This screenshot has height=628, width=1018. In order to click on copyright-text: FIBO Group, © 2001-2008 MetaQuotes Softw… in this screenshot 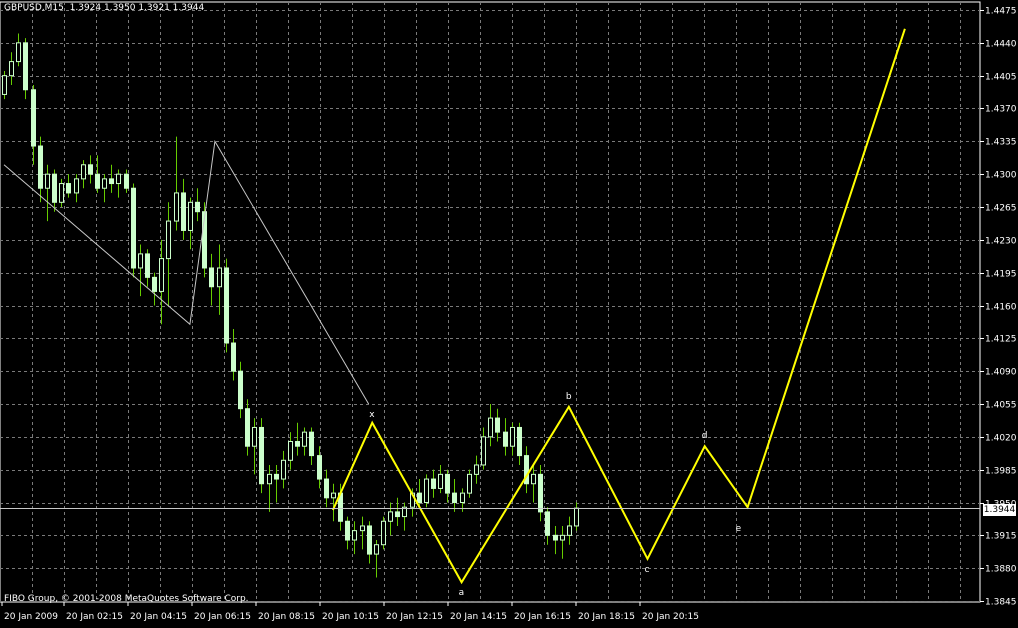, I will do `click(126, 599)`.